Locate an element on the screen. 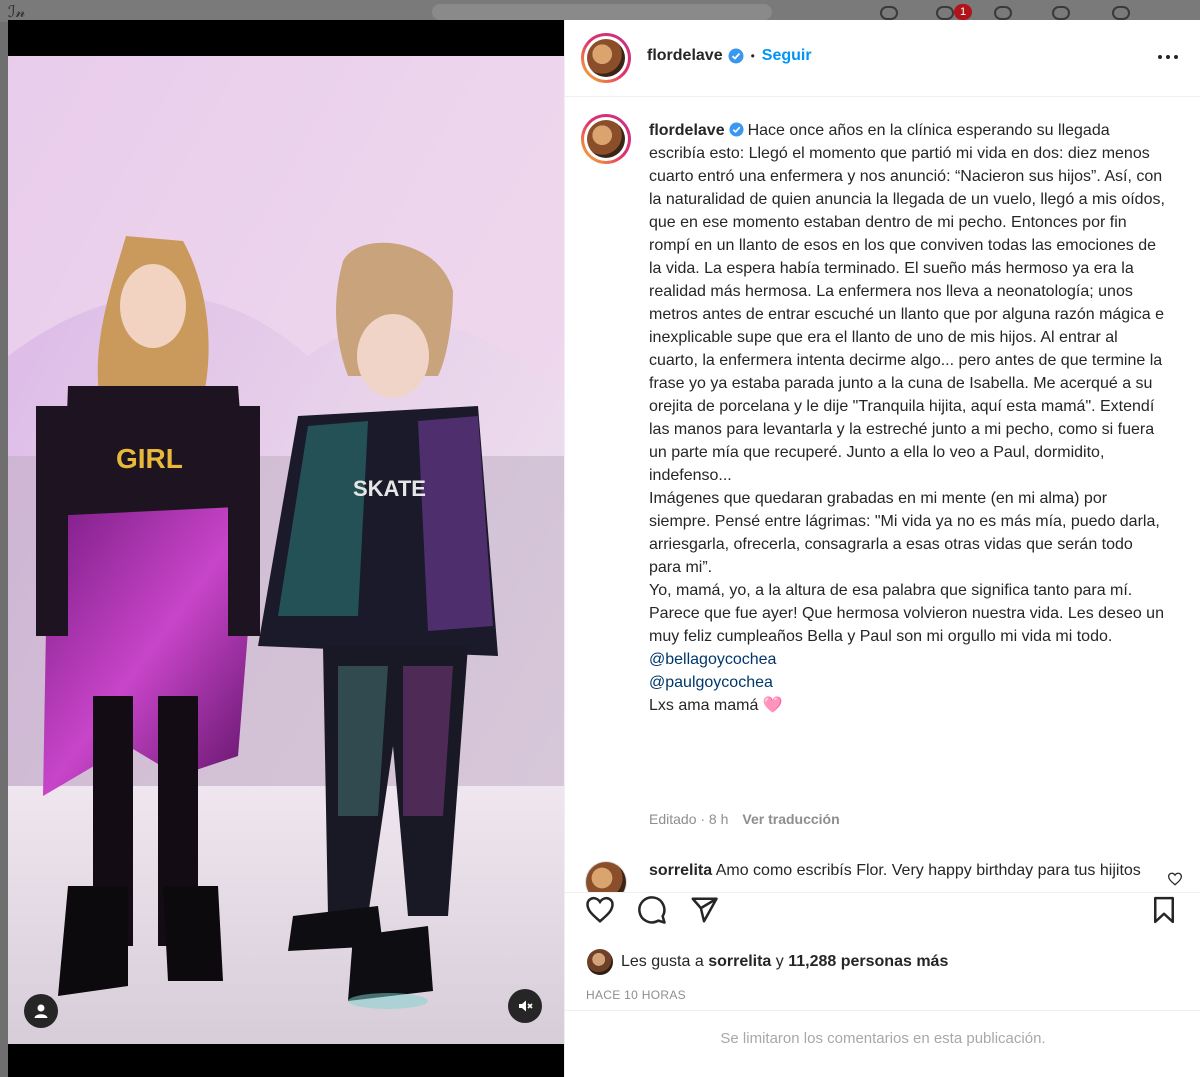 The image size is (1200, 1077). more-icon is located at coordinates (1168, 57).